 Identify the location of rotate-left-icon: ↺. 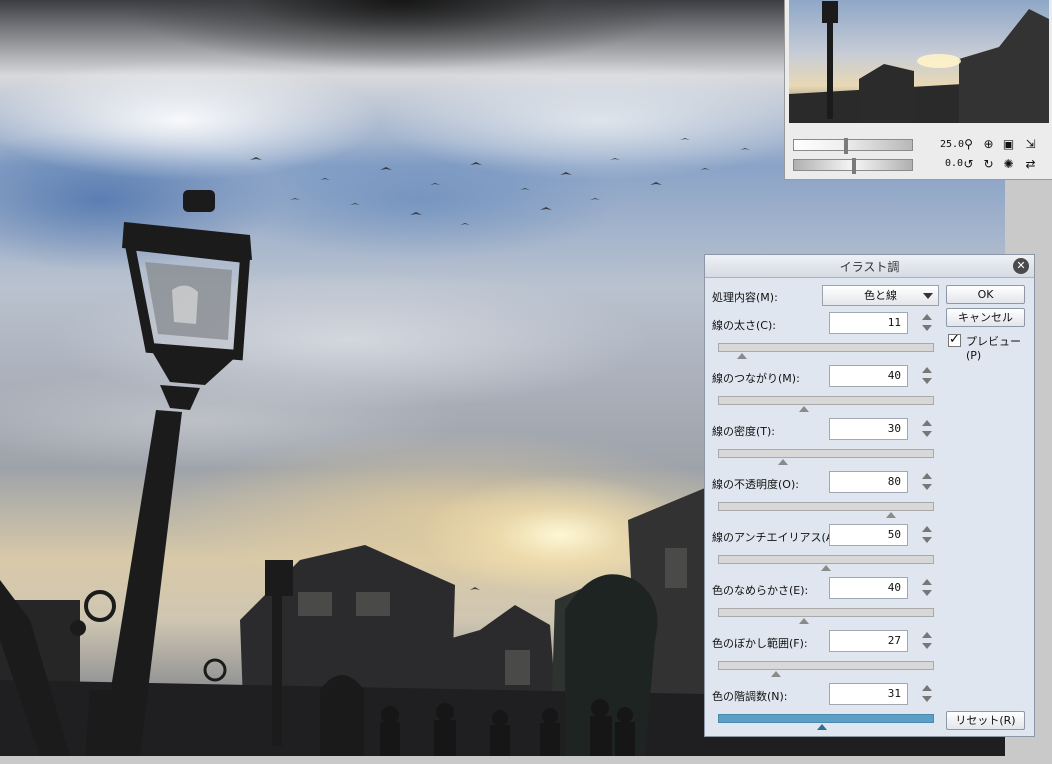
(968, 164).